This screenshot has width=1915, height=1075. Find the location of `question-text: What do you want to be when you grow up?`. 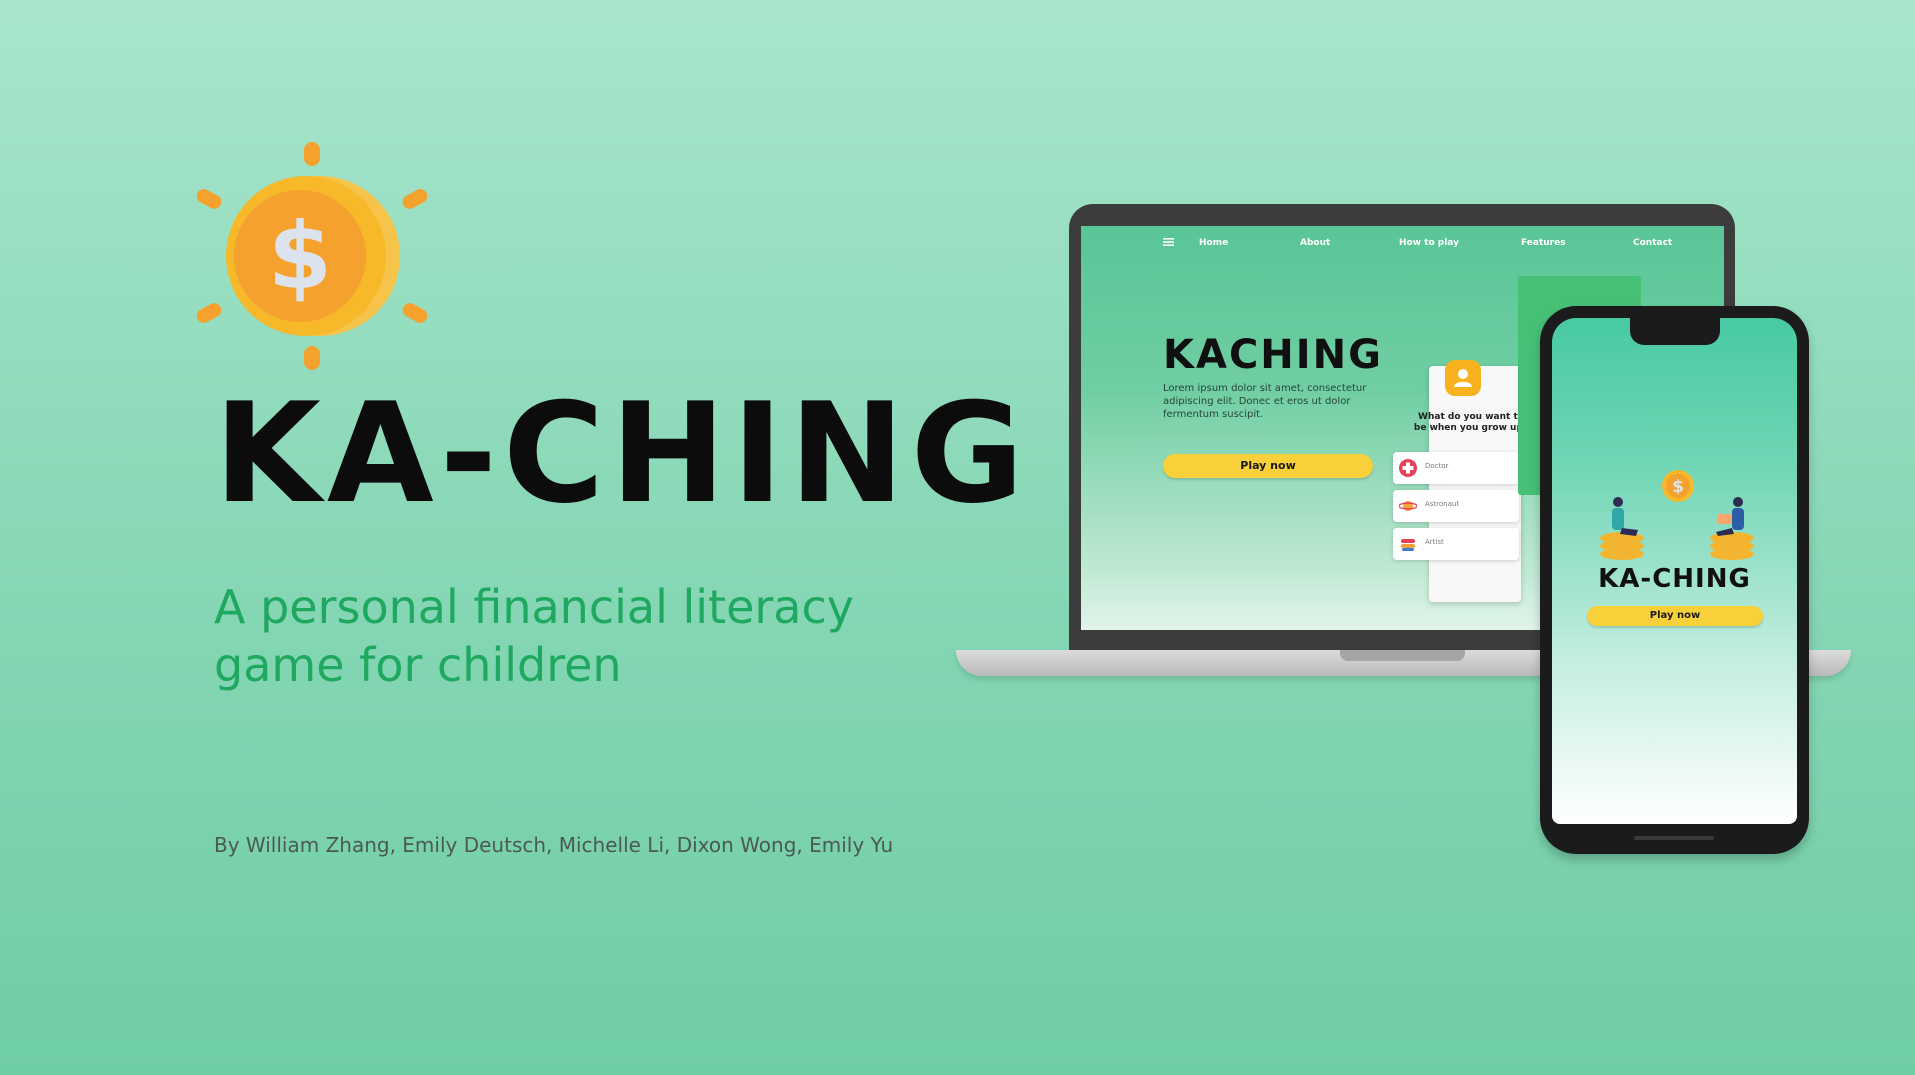

question-text: What do you want to be when you grow up? is located at coordinates (1471, 422).